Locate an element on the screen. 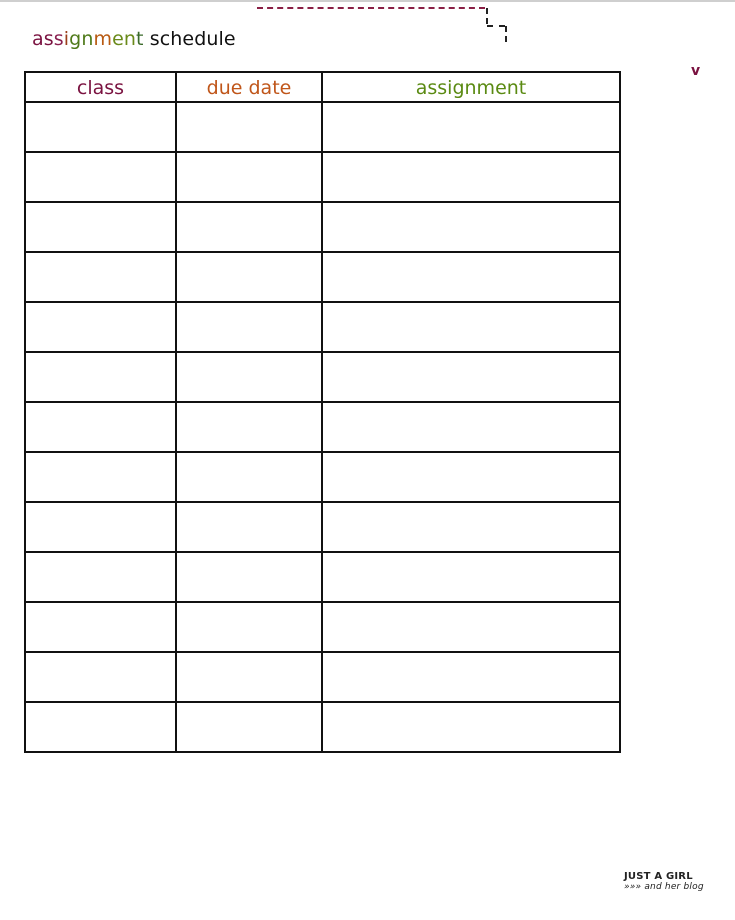 The height and width of the screenshot is (920, 735). logo-title: JUST A GIRL is located at coordinates (658, 876).